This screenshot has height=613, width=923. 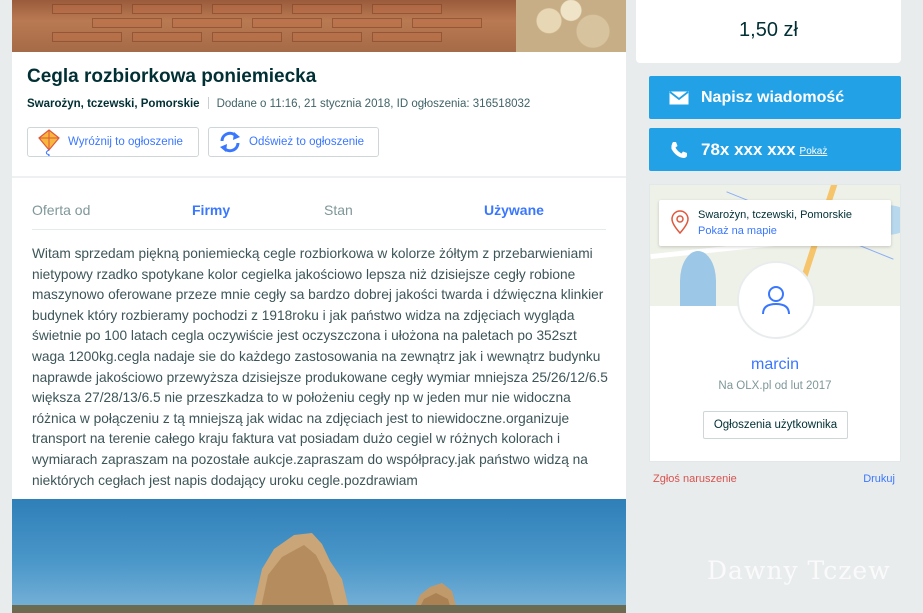 I want to click on listing-attributes: Oferta od Firmy Stan Używane, so click(x=319, y=215).